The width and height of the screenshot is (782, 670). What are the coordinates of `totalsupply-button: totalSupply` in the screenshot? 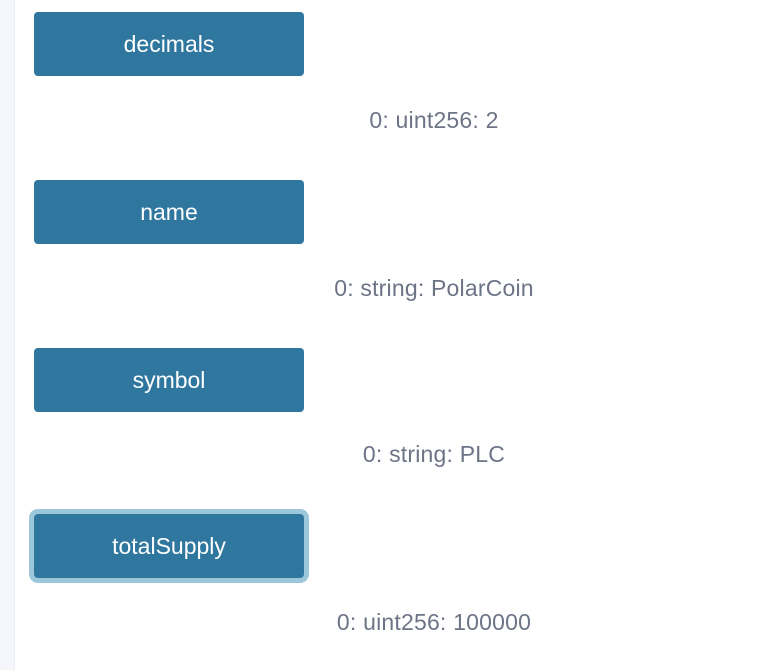 It's located at (169, 546).